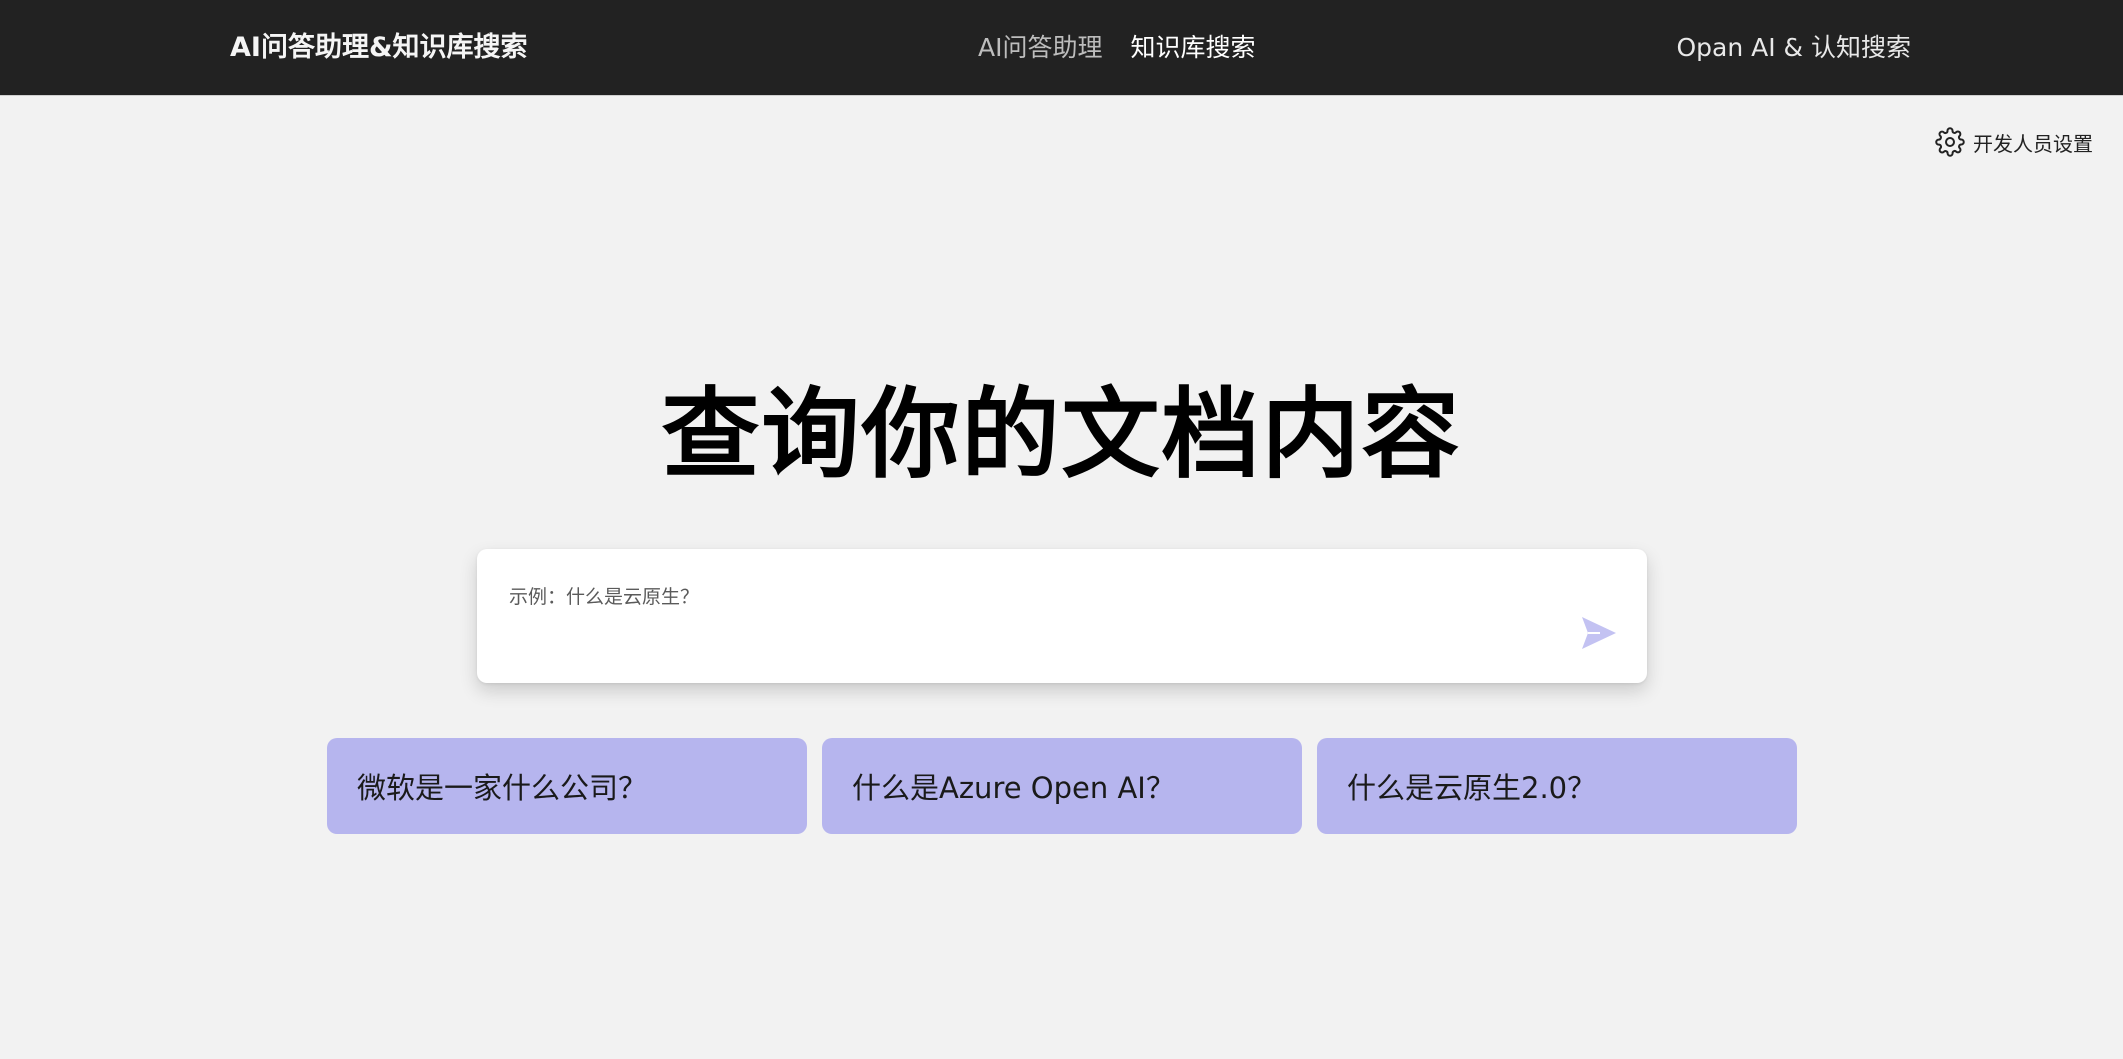  I want to click on example-questions: 微软是一家什么公司？ 什么是Azure Open AI？ 什么是云原生2.0？, so click(1062, 786).